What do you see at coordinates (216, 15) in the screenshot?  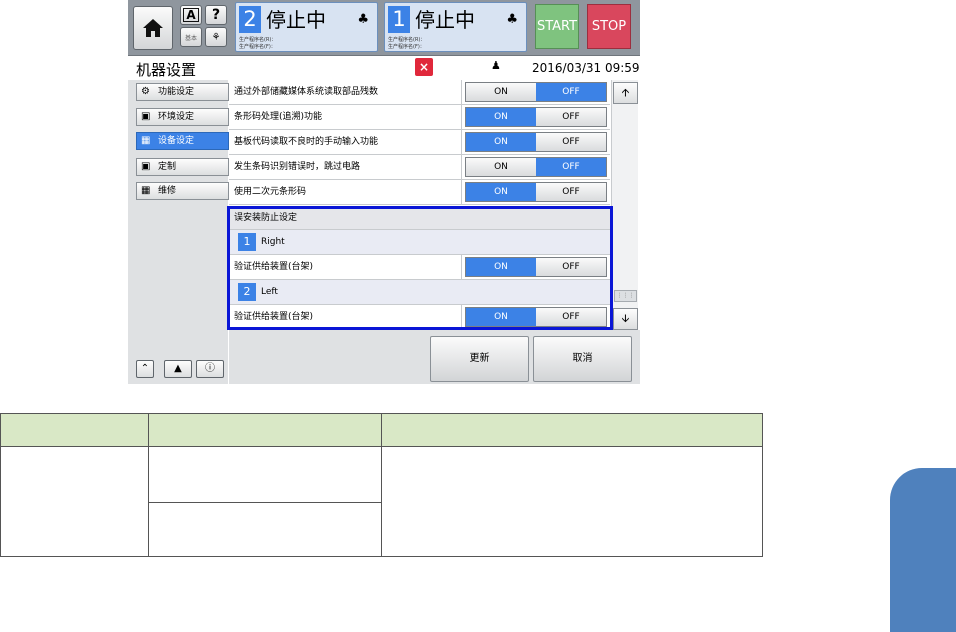 I see `help-button: ?` at bounding box center [216, 15].